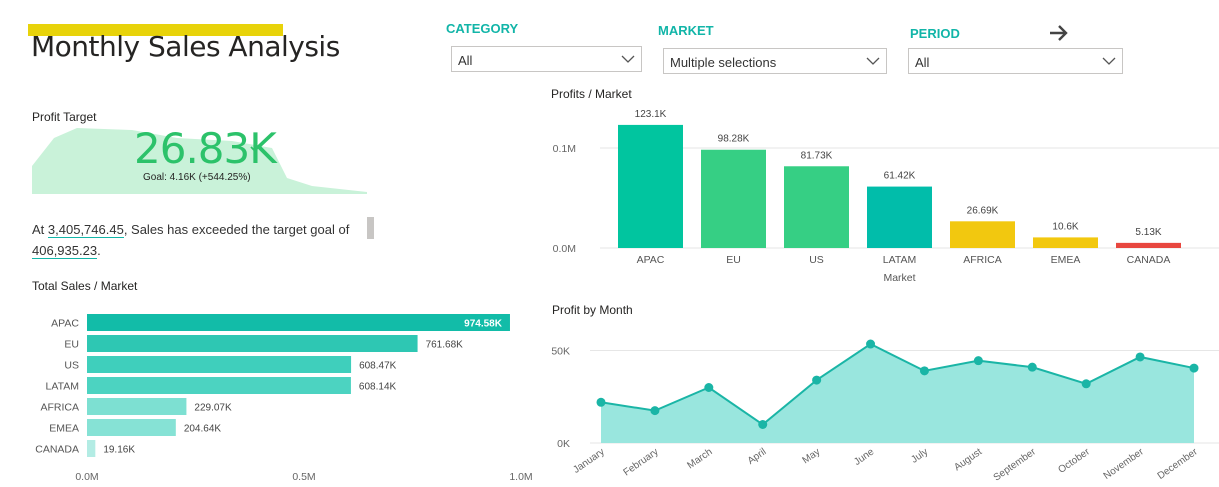 This screenshot has width=1219, height=487. What do you see at coordinates (213, 408) in the screenshot?
I see `hbar-data-label: 229.07K` at bounding box center [213, 408].